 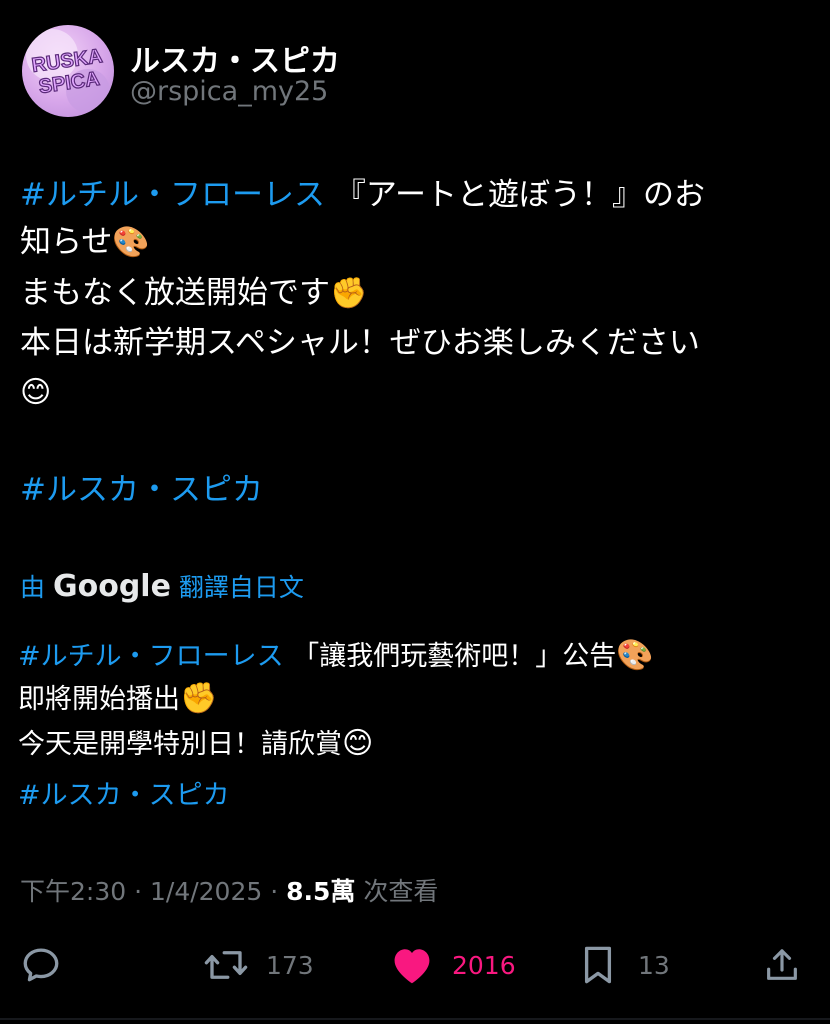 What do you see at coordinates (99, 699) in the screenshot?
I see `translated-text: 即將開始播出` at bounding box center [99, 699].